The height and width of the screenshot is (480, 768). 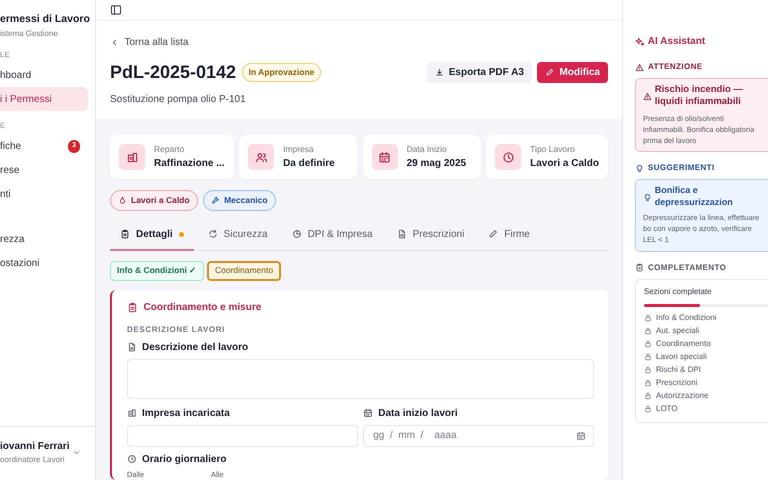 What do you see at coordinates (678, 292) in the screenshot?
I see `progress-label: Sezioni completate` at bounding box center [678, 292].